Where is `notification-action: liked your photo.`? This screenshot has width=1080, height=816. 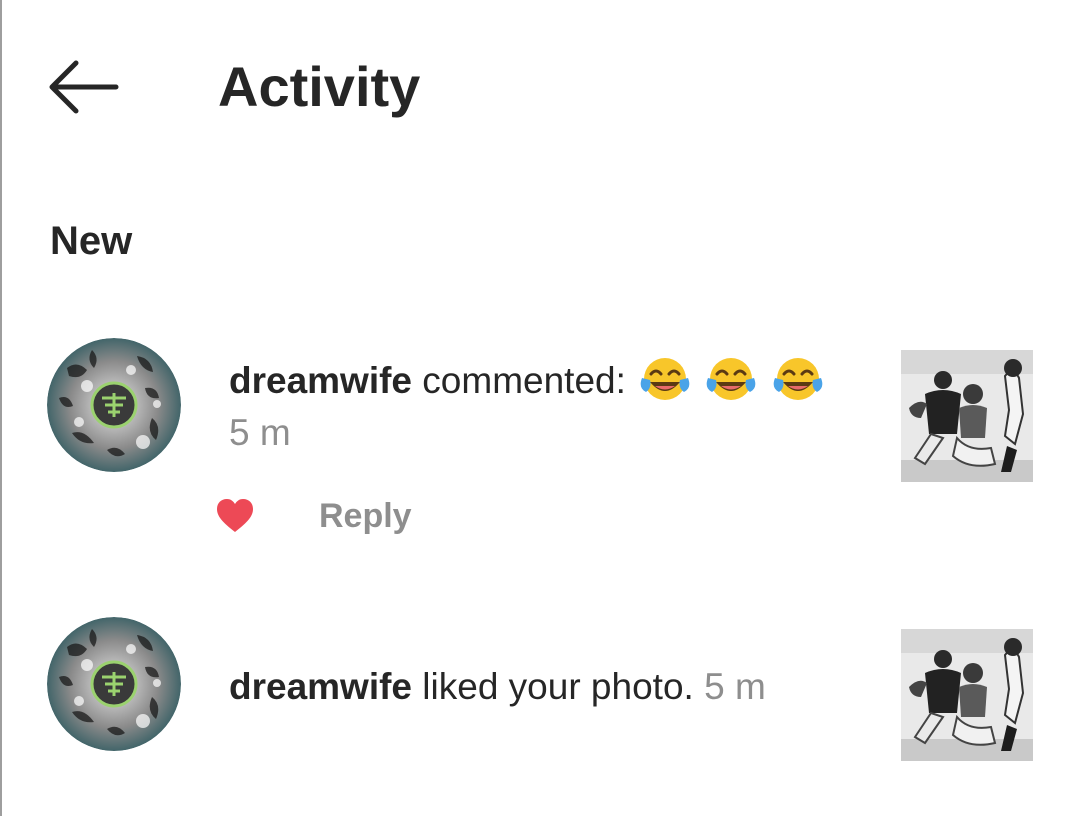
notification-action: liked your photo. is located at coordinates (558, 686).